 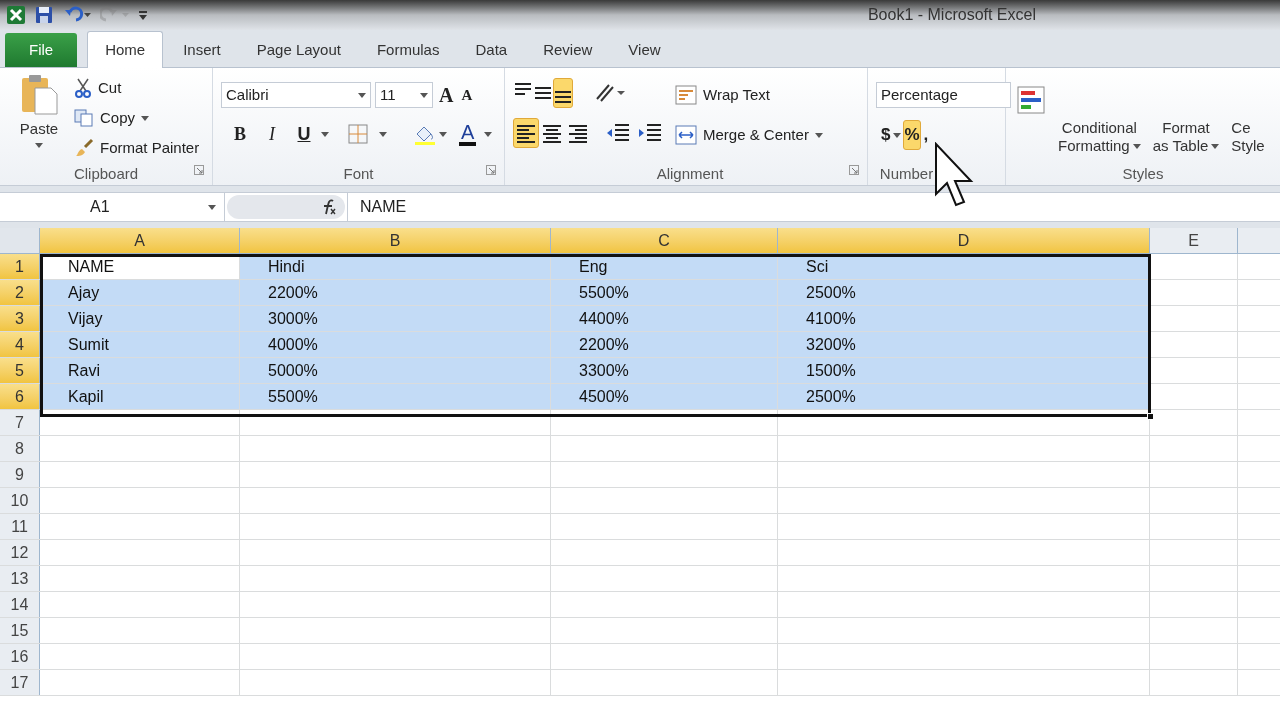 What do you see at coordinates (41, 50) in the screenshot?
I see `ribbon-tab: File` at bounding box center [41, 50].